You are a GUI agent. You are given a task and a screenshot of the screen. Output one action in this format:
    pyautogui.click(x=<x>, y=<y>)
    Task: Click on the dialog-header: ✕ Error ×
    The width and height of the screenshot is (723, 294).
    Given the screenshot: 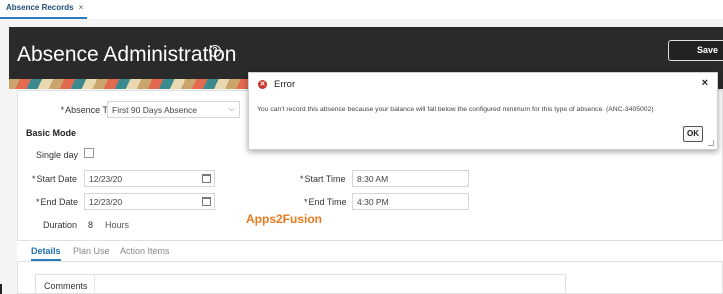 What is the action you would take?
    pyautogui.click(x=483, y=84)
    